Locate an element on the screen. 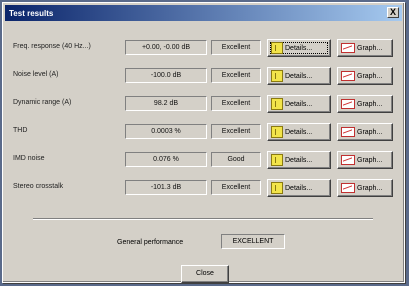 The height and width of the screenshot is (286, 409). close-button: Close is located at coordinates (205, 274).